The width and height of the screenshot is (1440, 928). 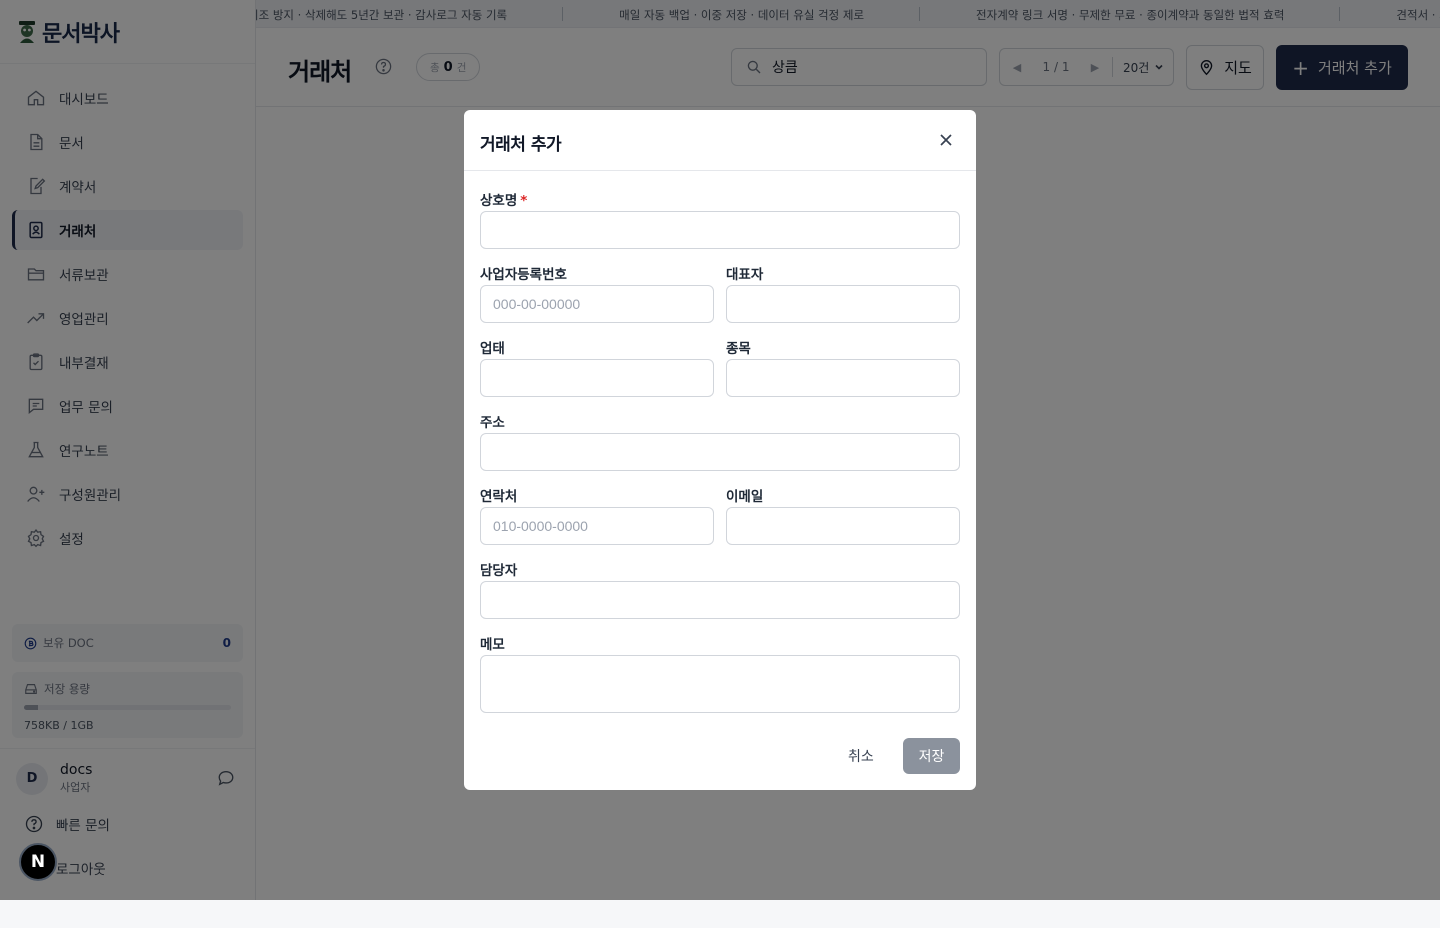 I want to click on dialog-title: 거래처 추가, so click(x=521, y=145).